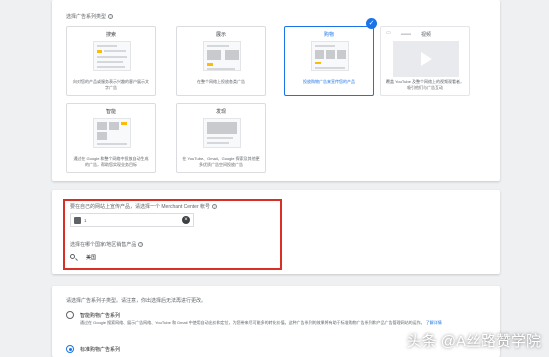 The width and height of the screenshot is (549, 357). I want to click on tile-title: 购物, so click(328, 35).